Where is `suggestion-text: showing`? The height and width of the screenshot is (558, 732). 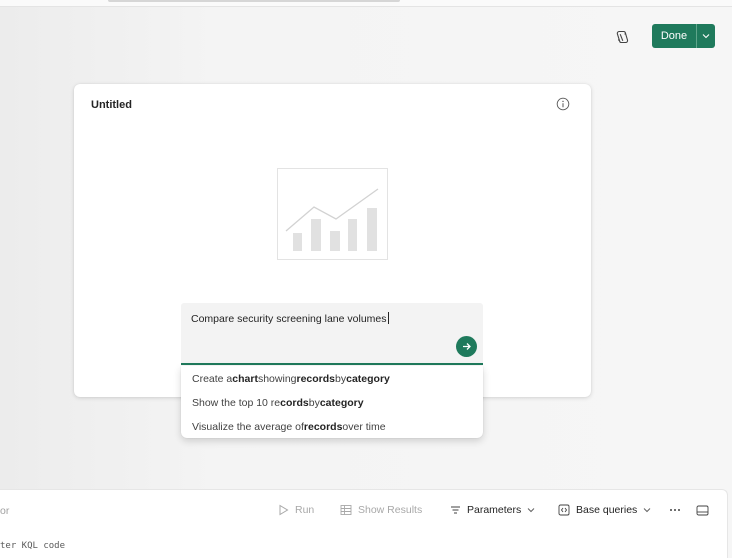 suggestion-text: showing is located at coordinates (277, 379).